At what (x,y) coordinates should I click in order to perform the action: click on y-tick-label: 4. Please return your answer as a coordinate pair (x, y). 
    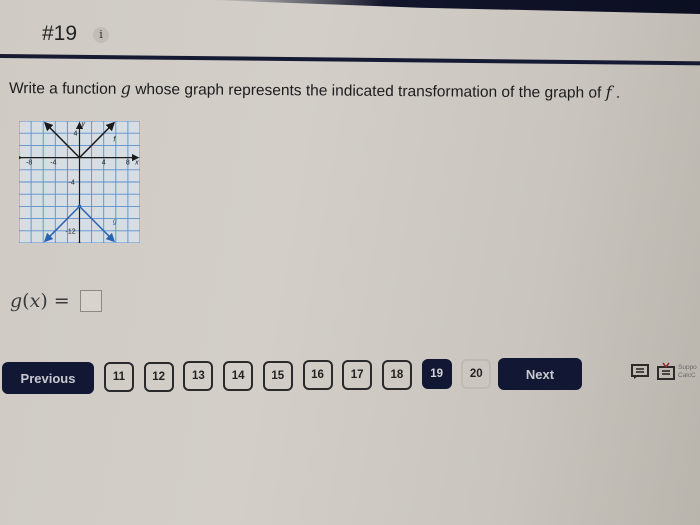
    Looking at the image, I should click on (76, 134).